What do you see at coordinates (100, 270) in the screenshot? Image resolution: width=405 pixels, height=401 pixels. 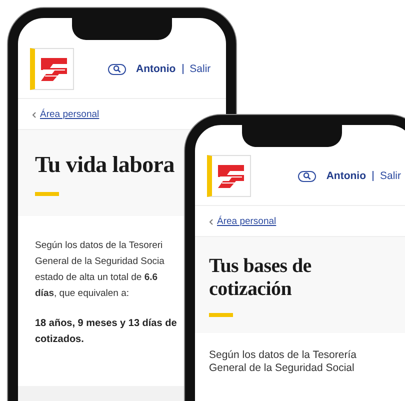 I see `paragraph: Según los datos de la Tesoreri General de la Seguridad Socia estado de alta un total de 6.6 días, que equivalen a:` at bounding box center [100, 270].